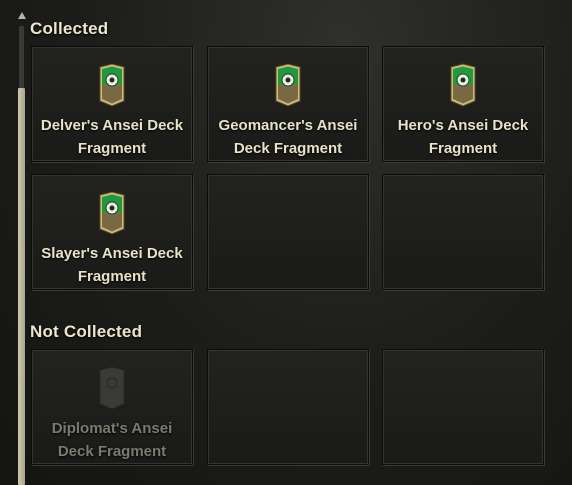  I want to click on section-title-collected: Collected, so click(69, 28).